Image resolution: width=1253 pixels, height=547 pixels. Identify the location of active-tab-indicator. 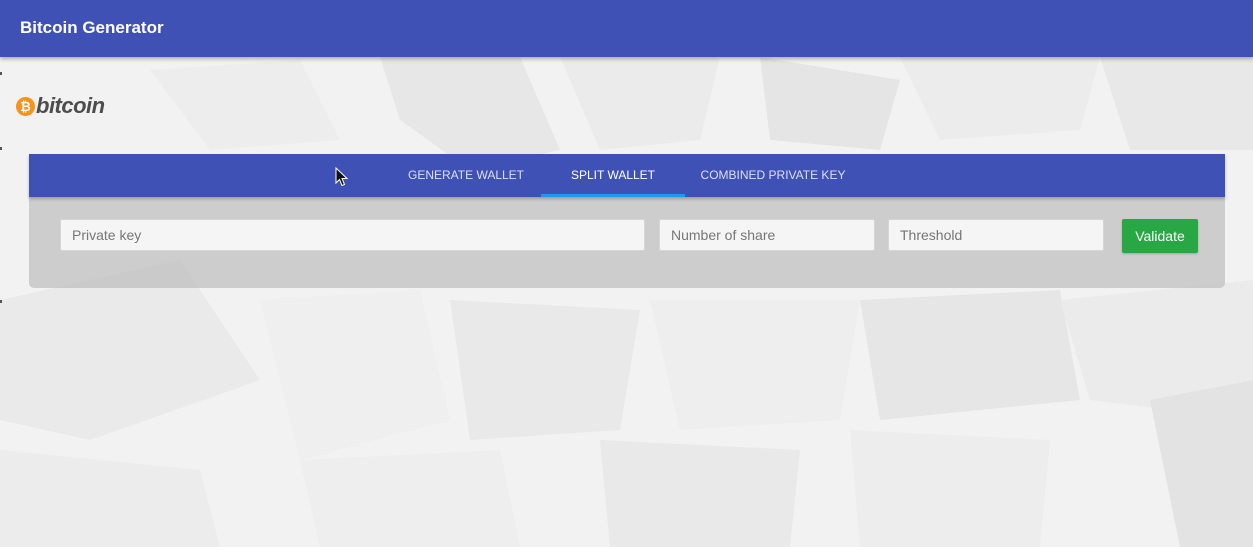
(613, 195).